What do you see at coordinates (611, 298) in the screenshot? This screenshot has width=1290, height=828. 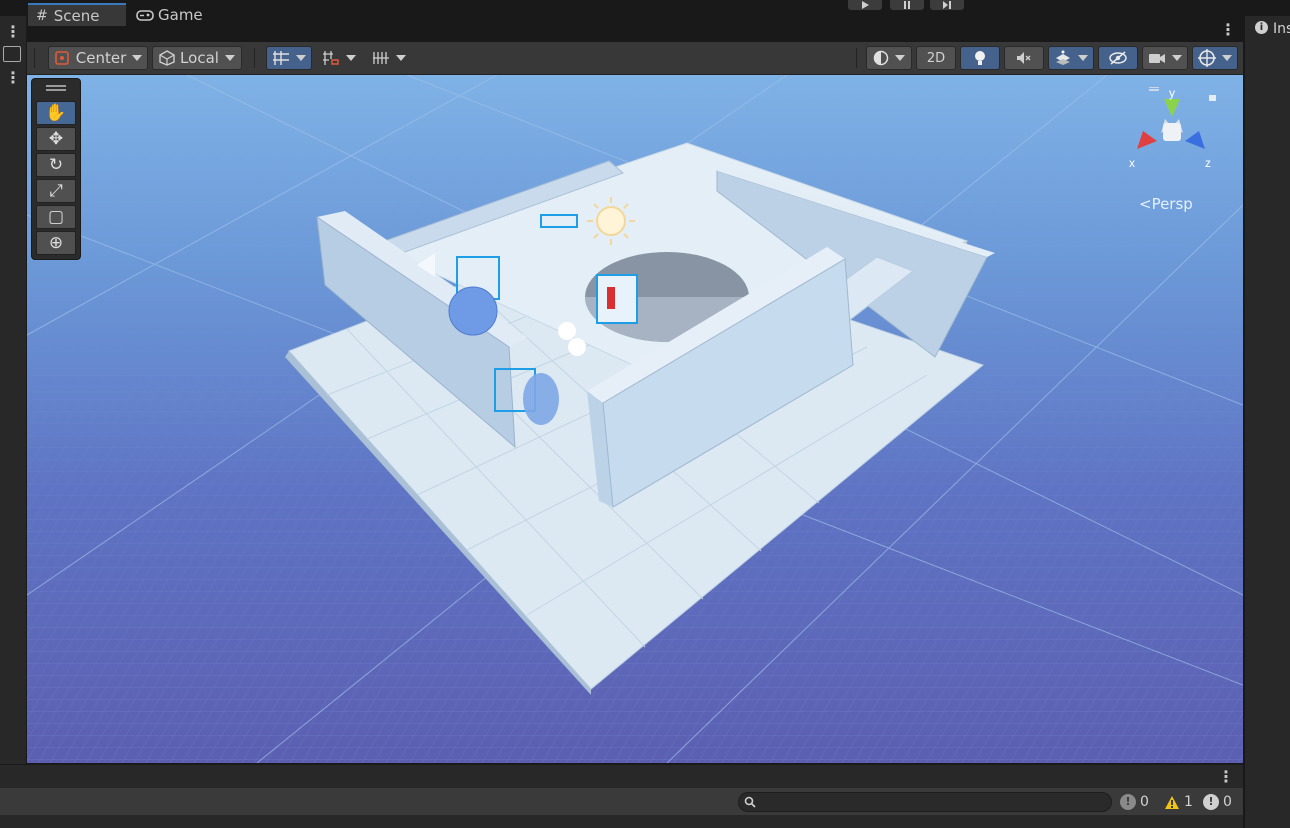 I see `marker-icon` at bounding box center [611, 298].